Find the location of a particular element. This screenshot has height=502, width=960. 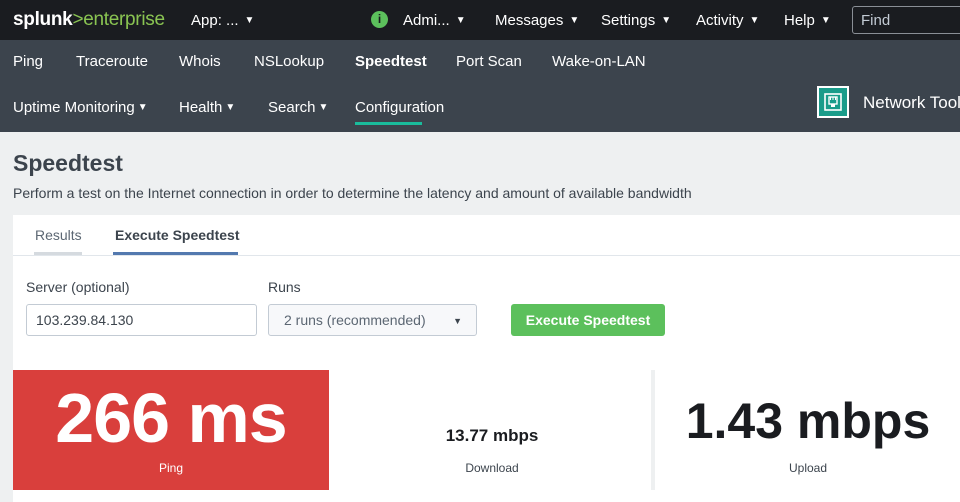

splunk-logo: splunk>enterprise is located at coordinates (89, 20).